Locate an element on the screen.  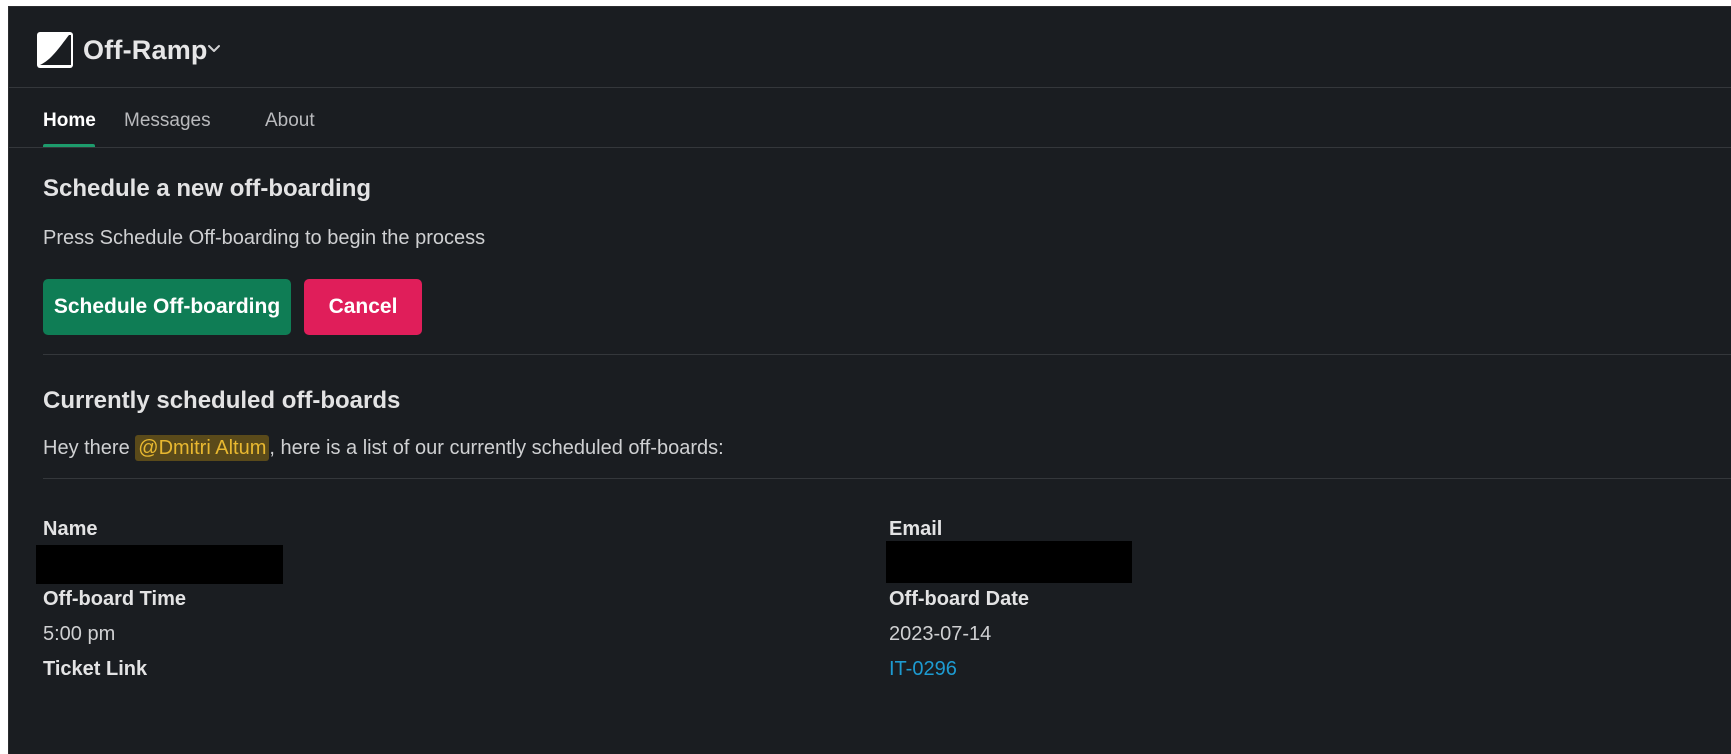
email-value-redacted is located at coordinates (1009, 562).